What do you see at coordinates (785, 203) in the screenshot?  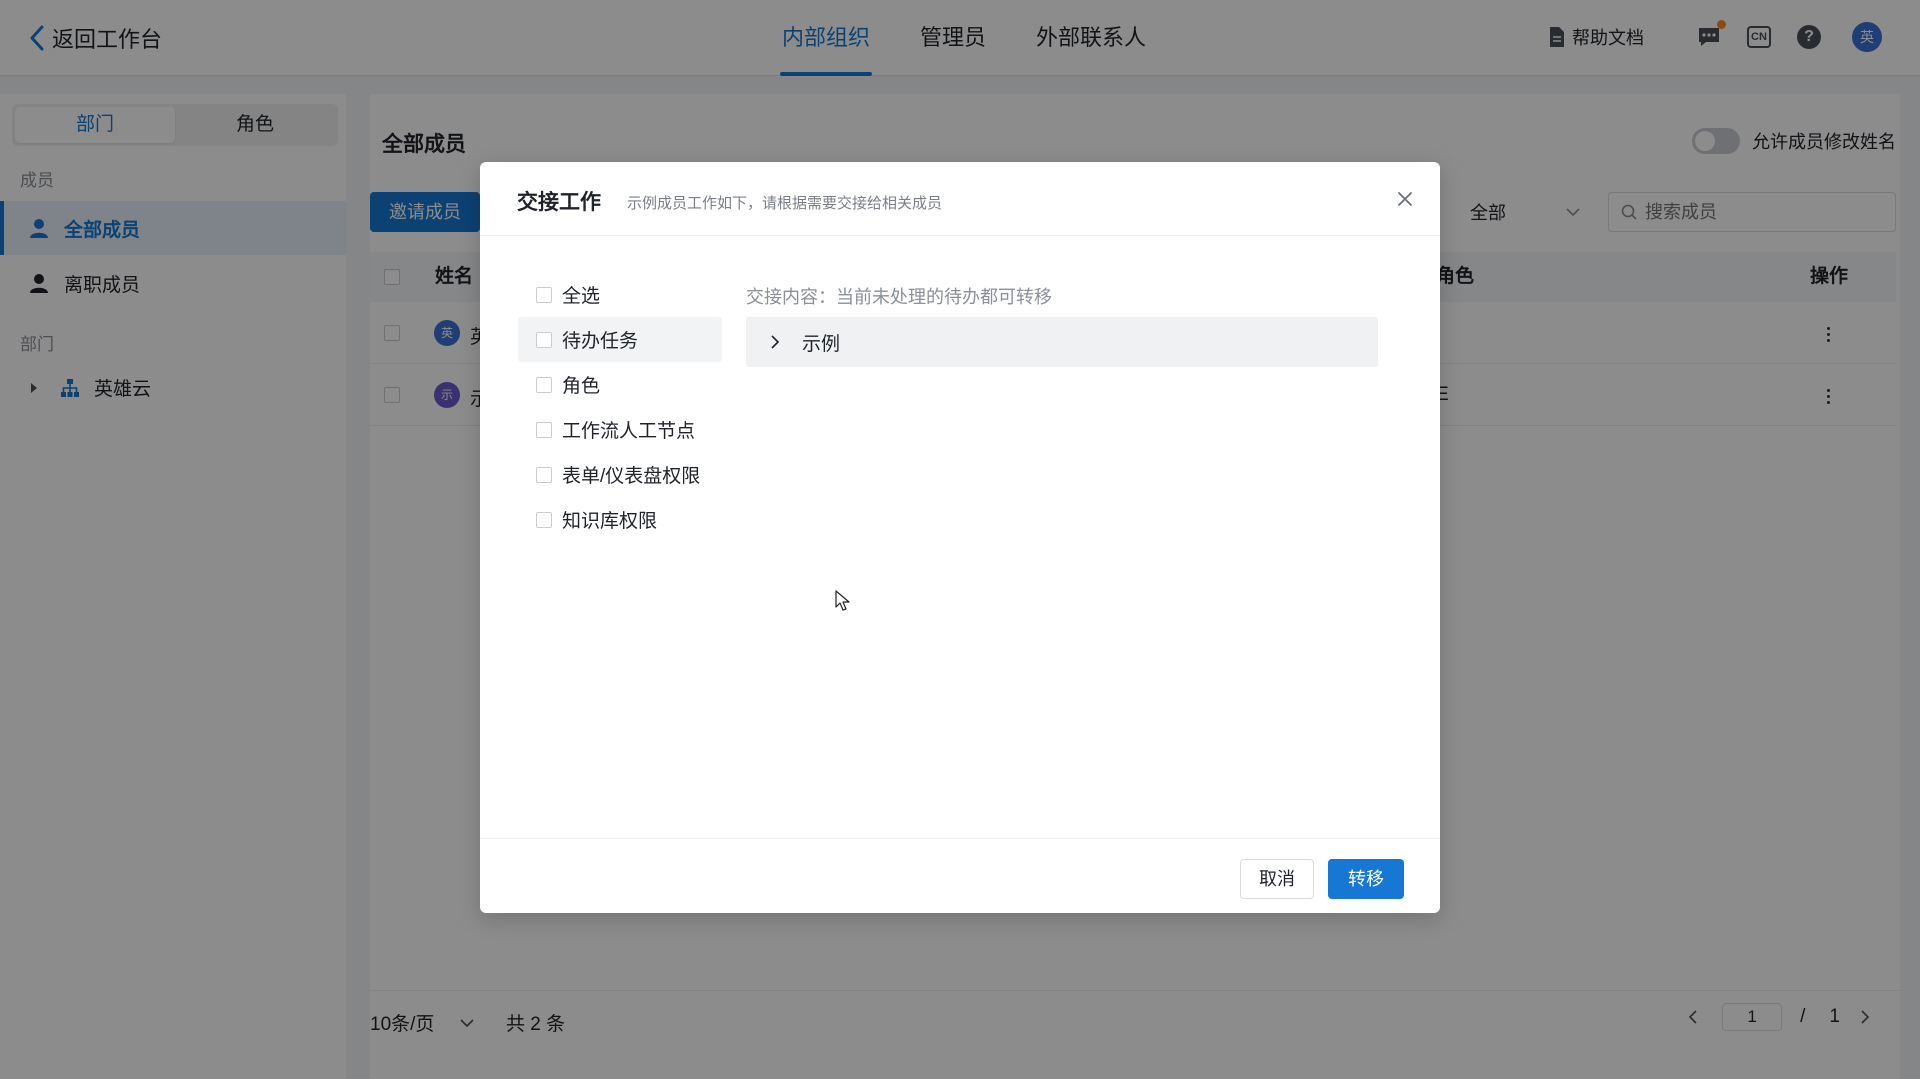 I see `dialog-subtitle: 示例成员工作如下，请根据需要交接给相关成员` at bounding box center [785, 203].